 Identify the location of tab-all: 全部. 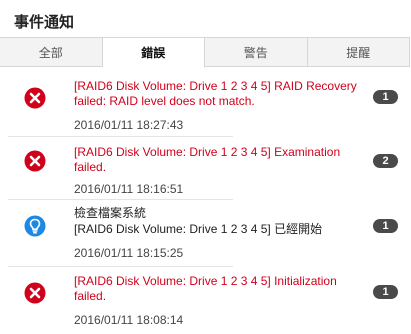
(51, 52).